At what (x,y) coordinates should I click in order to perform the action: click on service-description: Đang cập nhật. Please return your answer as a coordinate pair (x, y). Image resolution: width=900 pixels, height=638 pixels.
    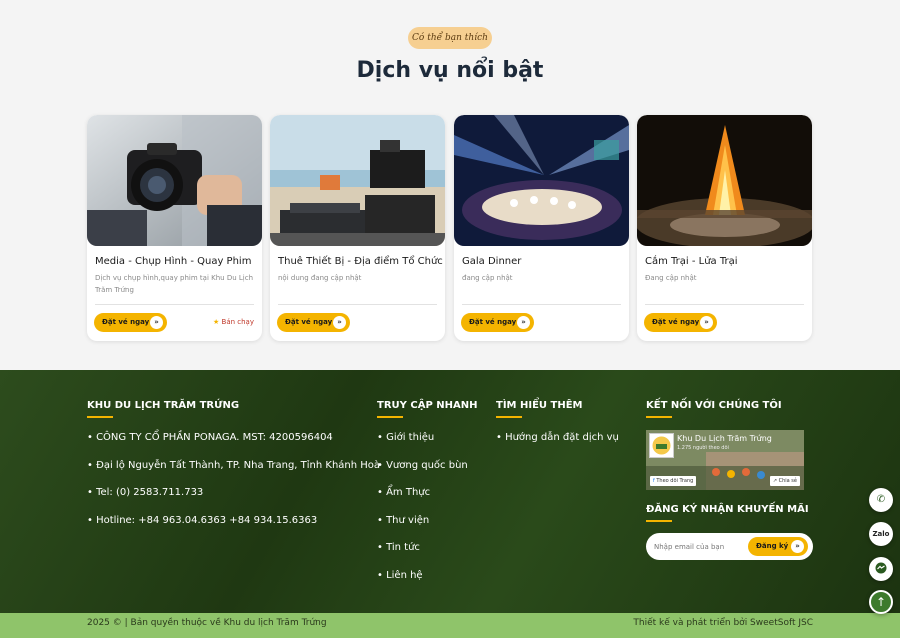
    Looking at the image, I should click on (671, 278).